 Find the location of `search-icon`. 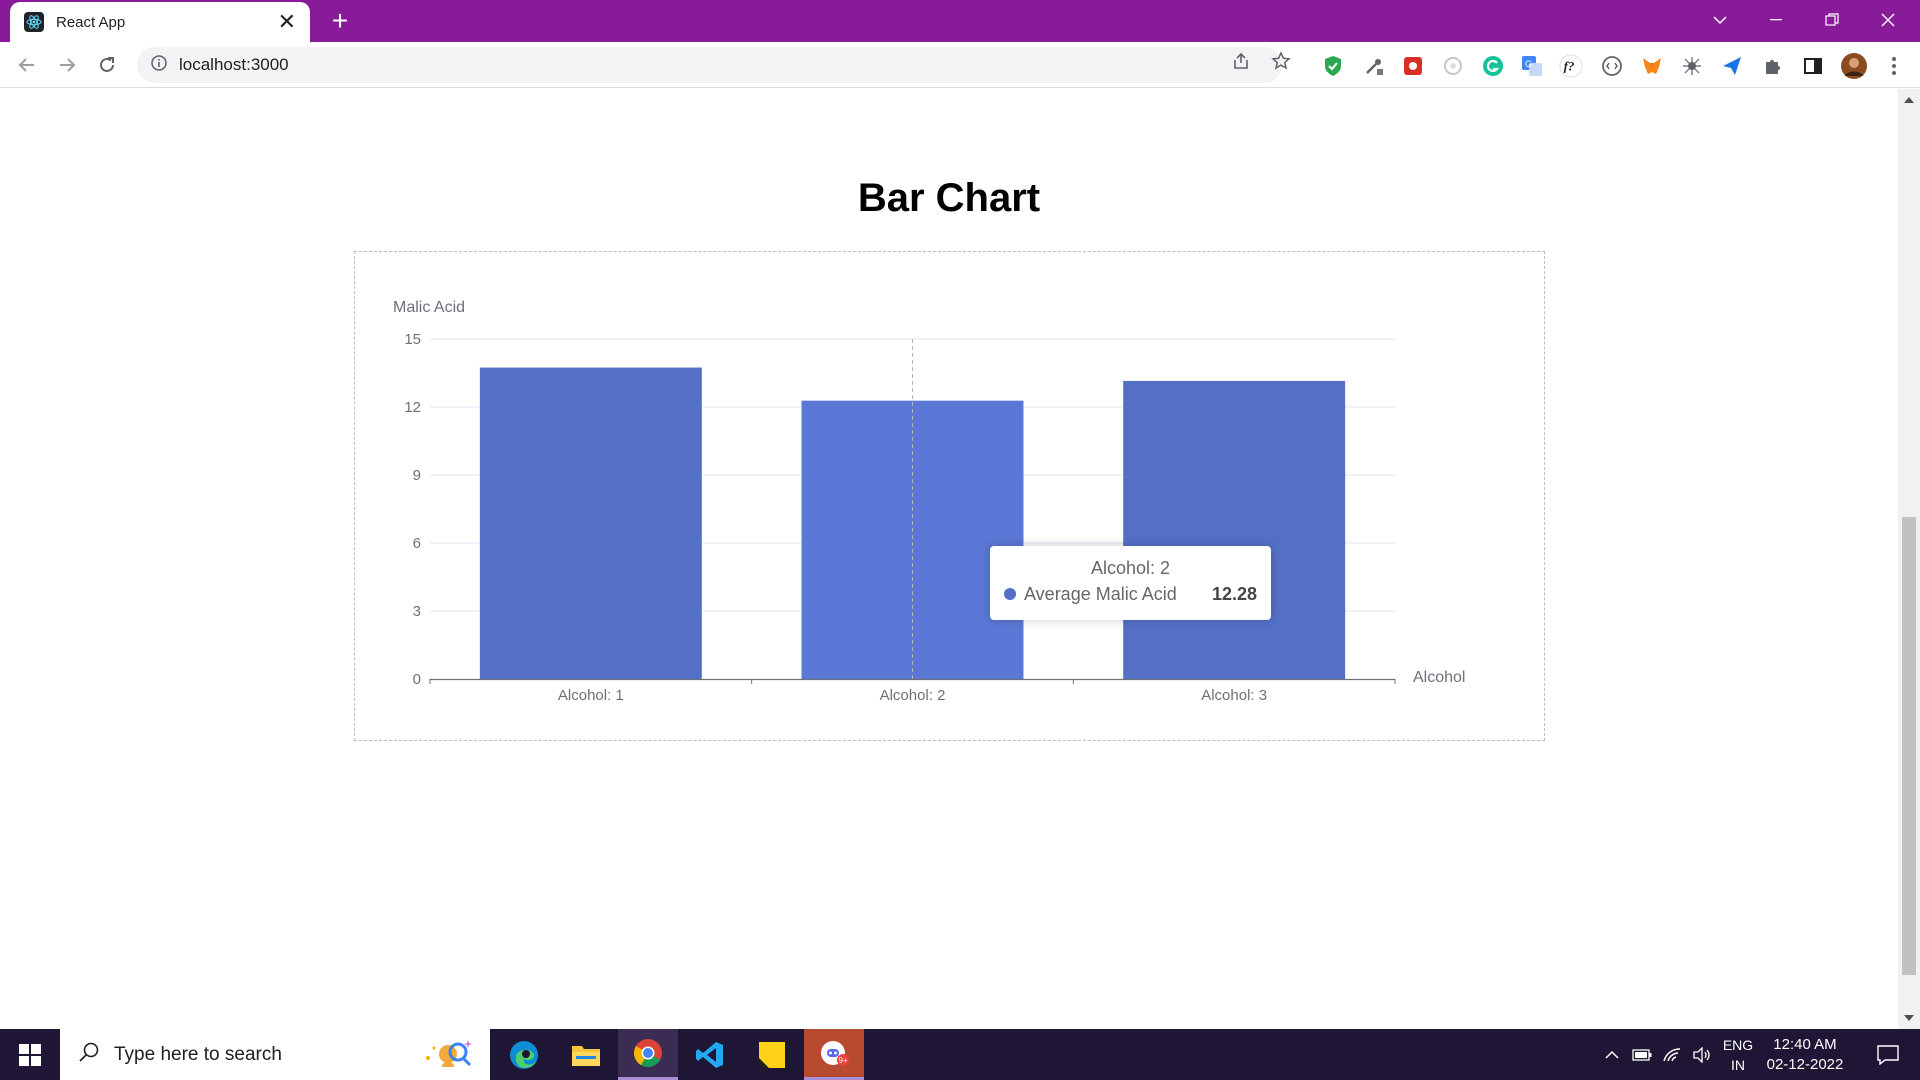

search-icon is located at coordinates (89, 1054).